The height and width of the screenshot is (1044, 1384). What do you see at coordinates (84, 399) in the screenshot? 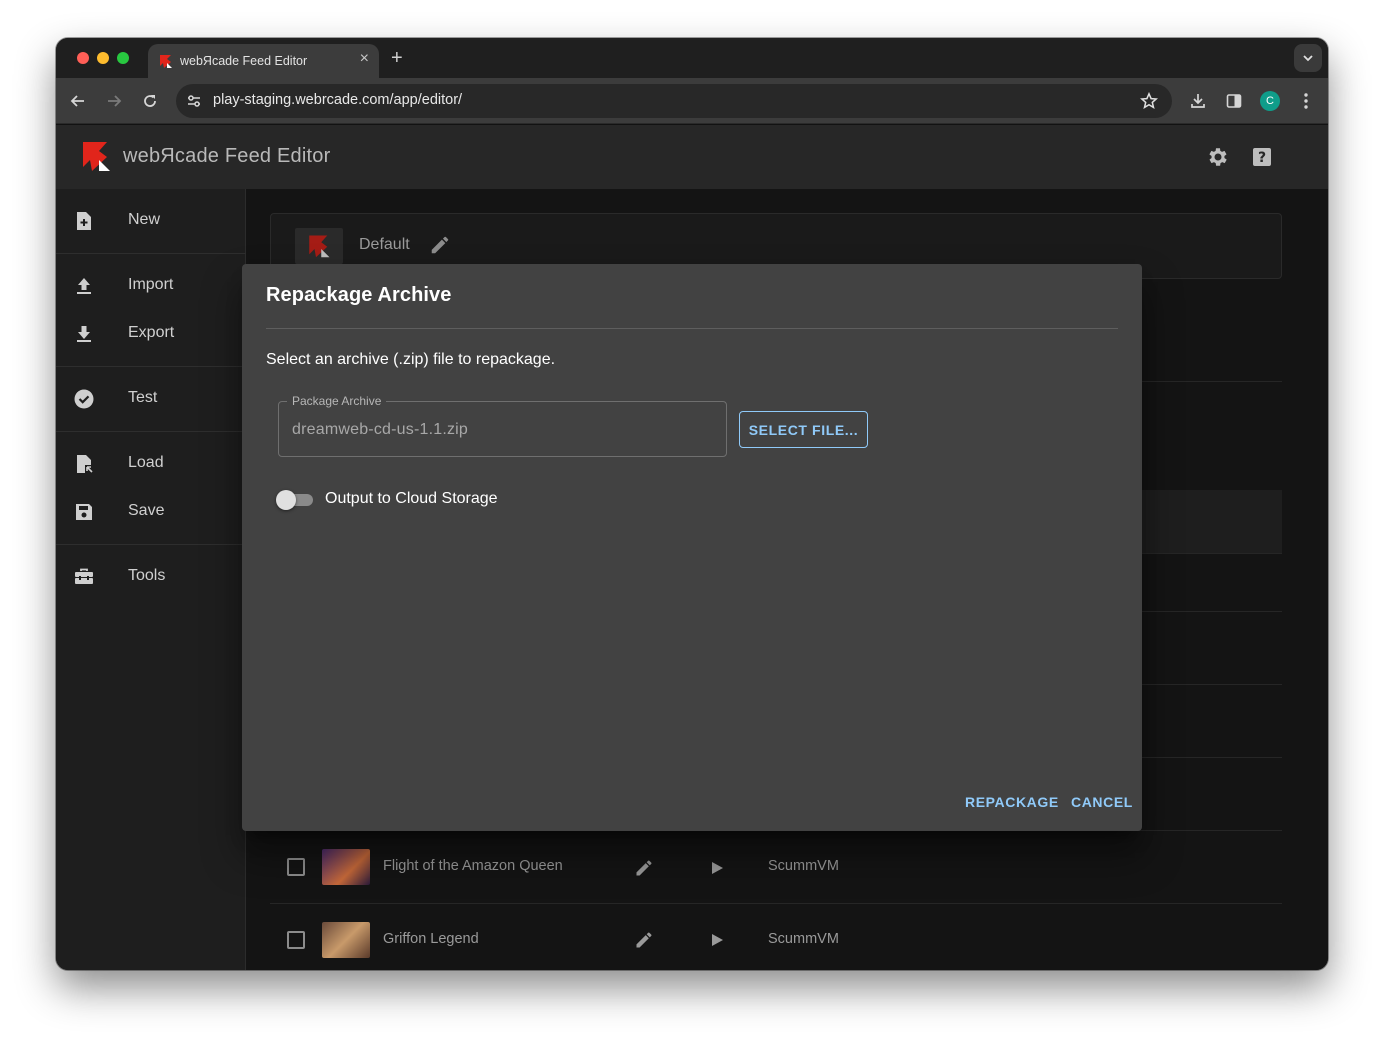
I see `check-circle-icon` at bounding box center [84, 399].